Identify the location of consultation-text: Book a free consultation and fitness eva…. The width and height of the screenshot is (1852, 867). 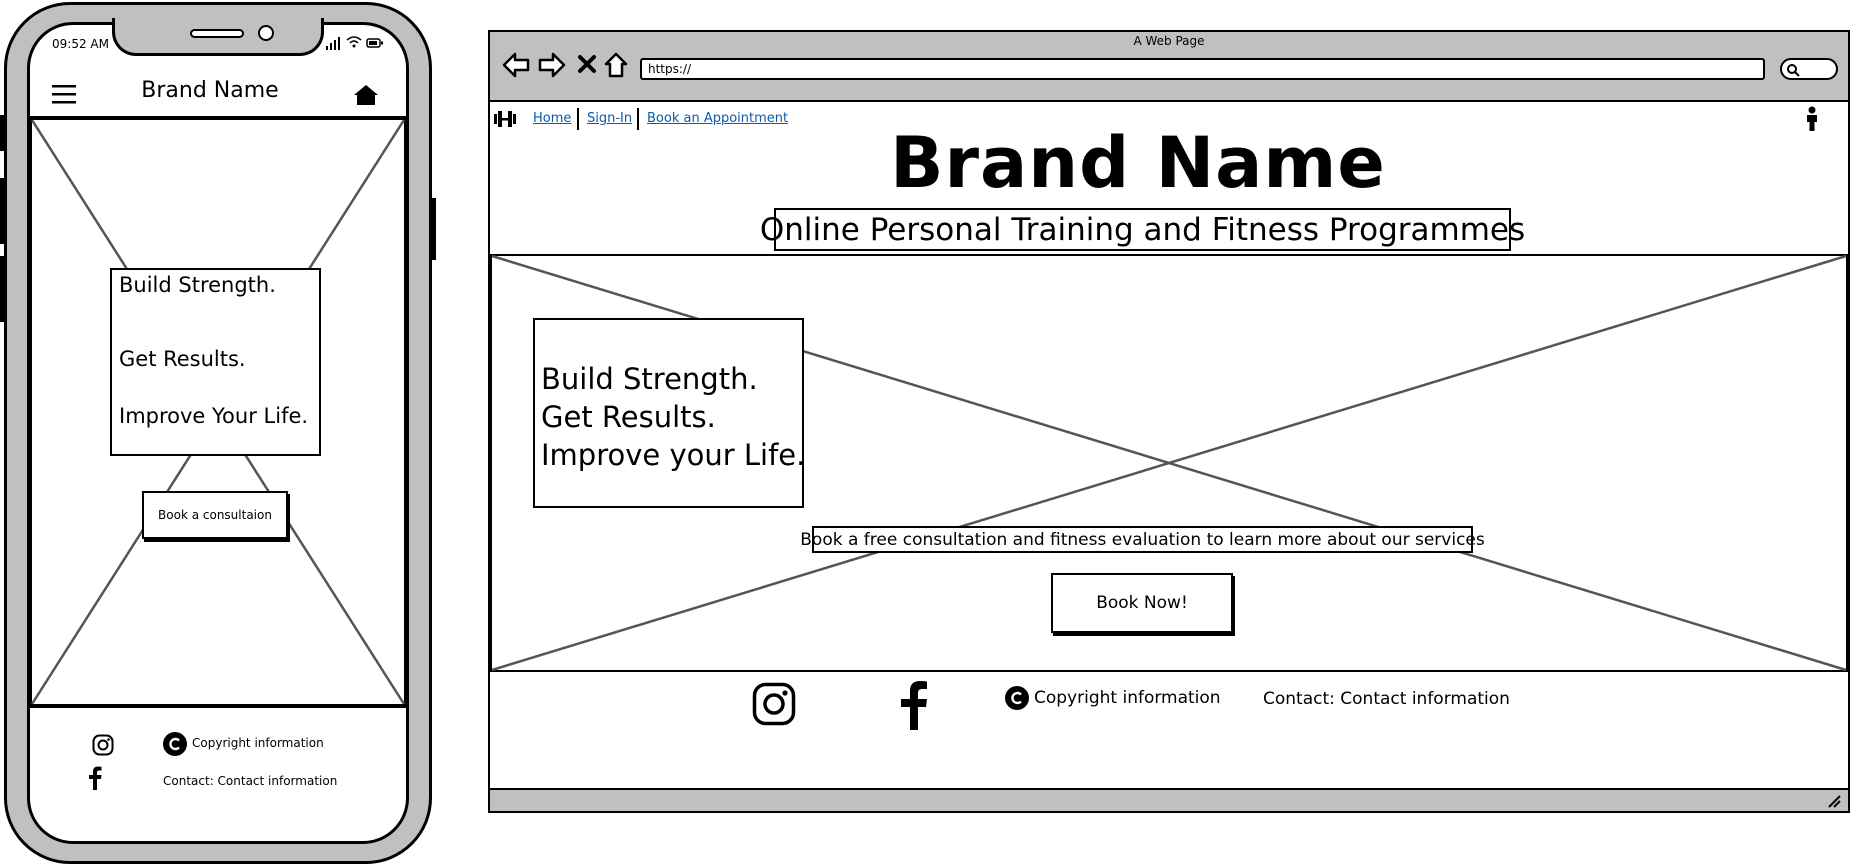
(1142, 539).